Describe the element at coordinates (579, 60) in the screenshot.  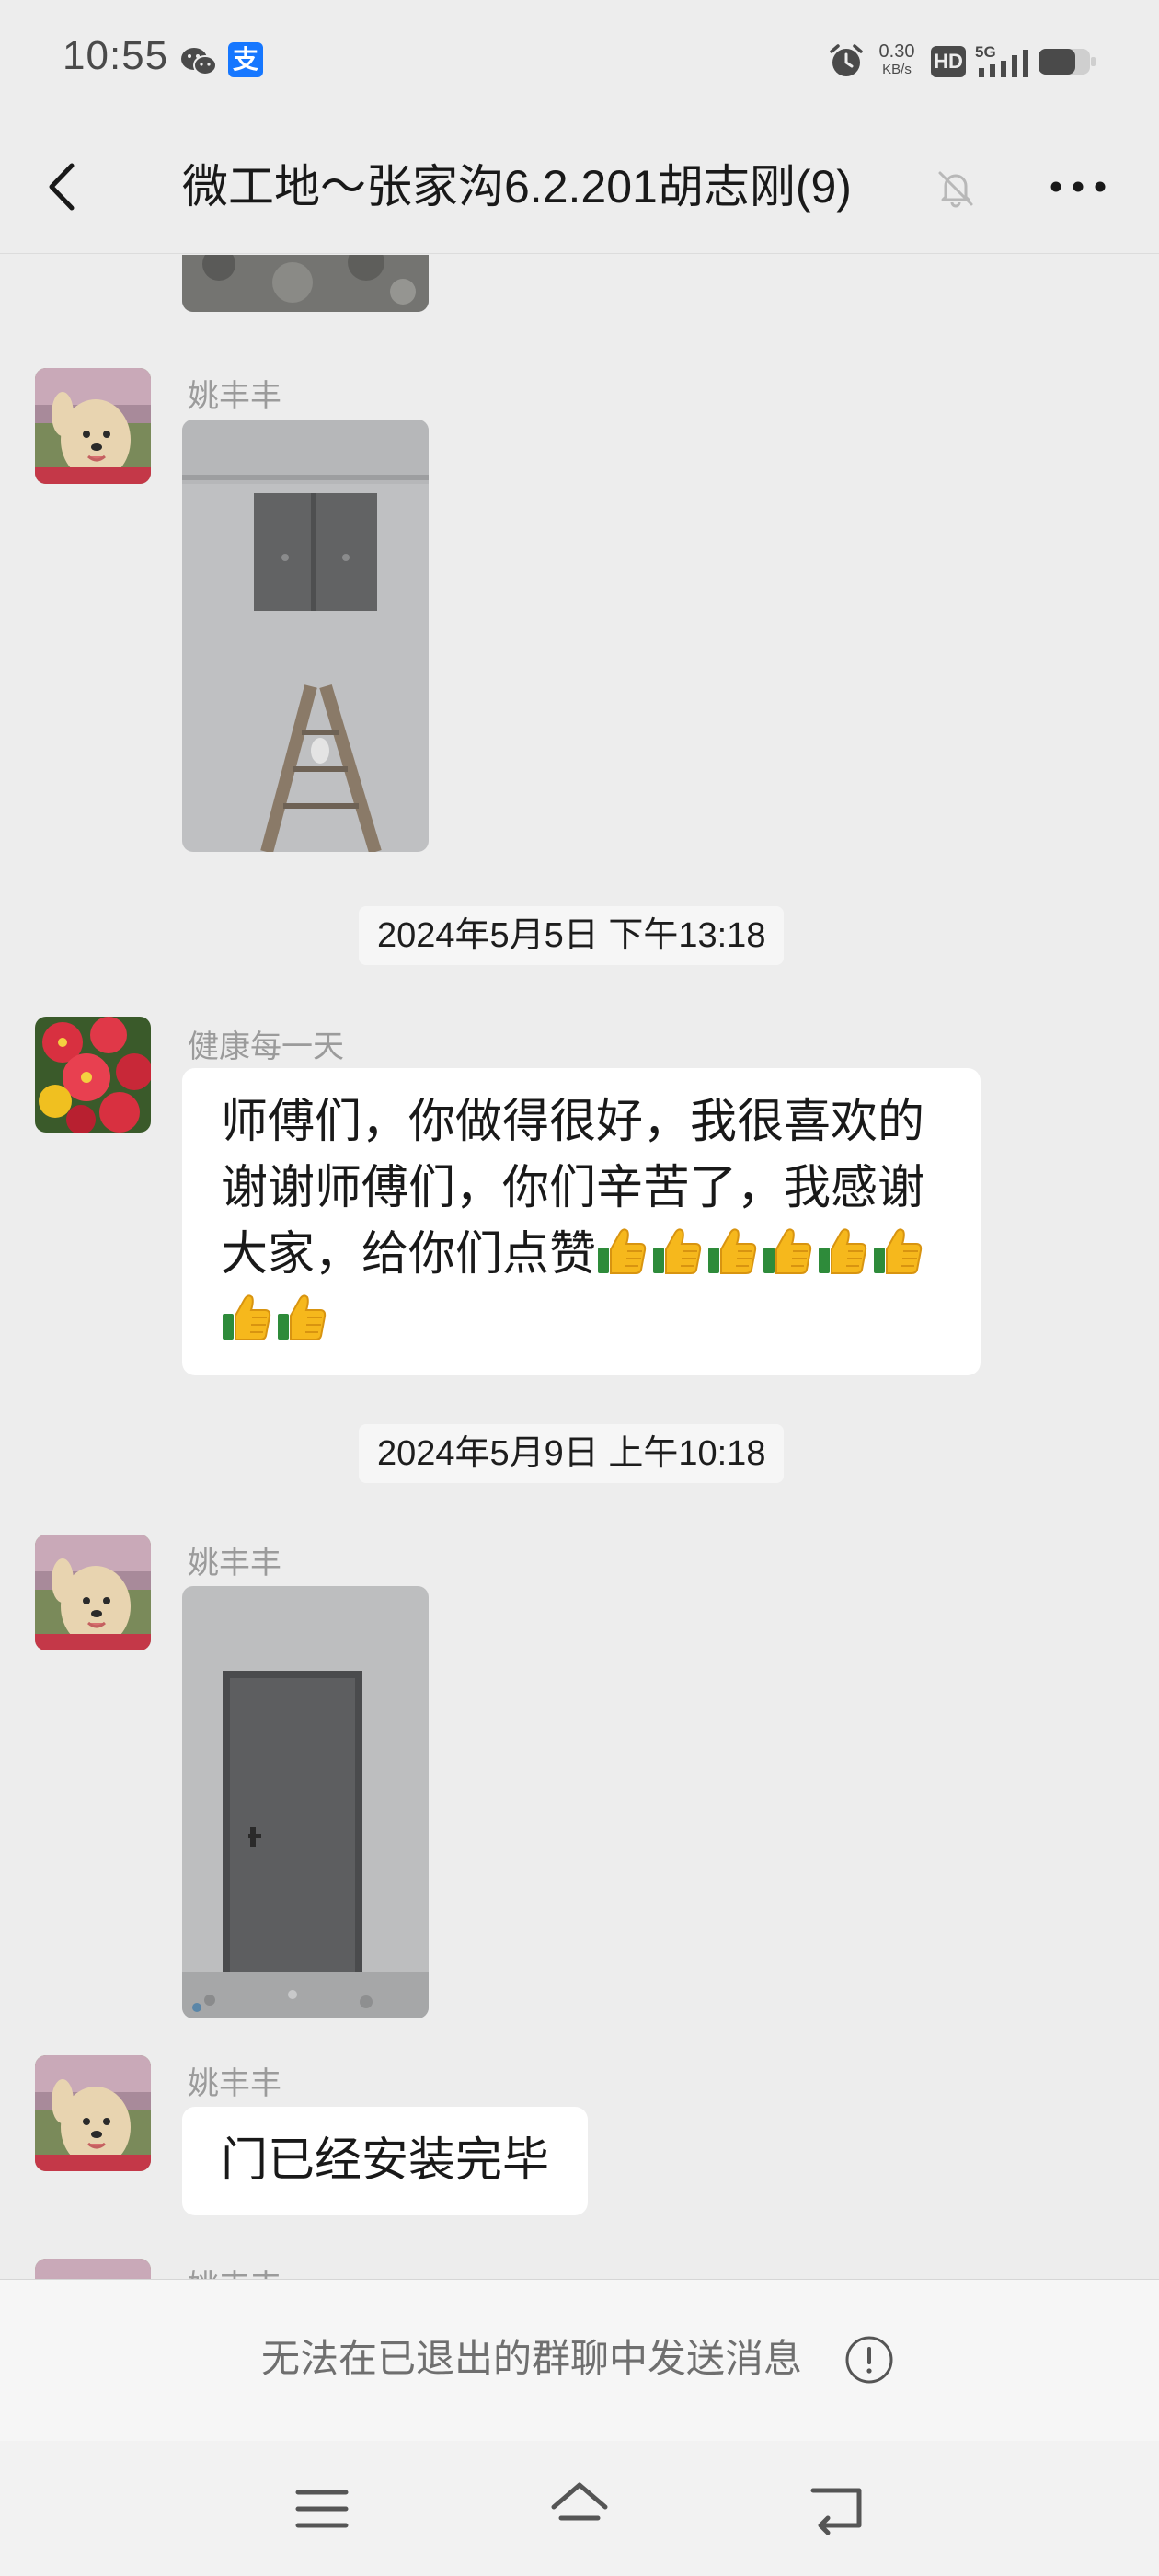
I see `status-bar: 10:55 支 0.30 KB/s HD 5G` at that location.